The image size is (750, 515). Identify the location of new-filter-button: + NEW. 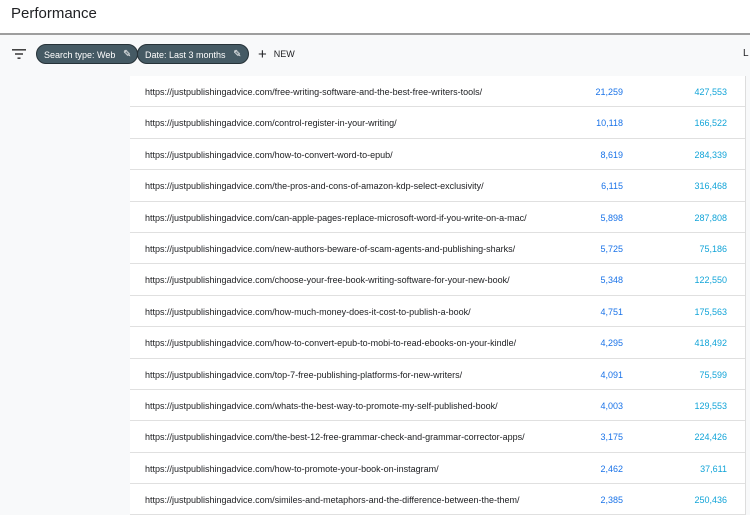
(276, 54).